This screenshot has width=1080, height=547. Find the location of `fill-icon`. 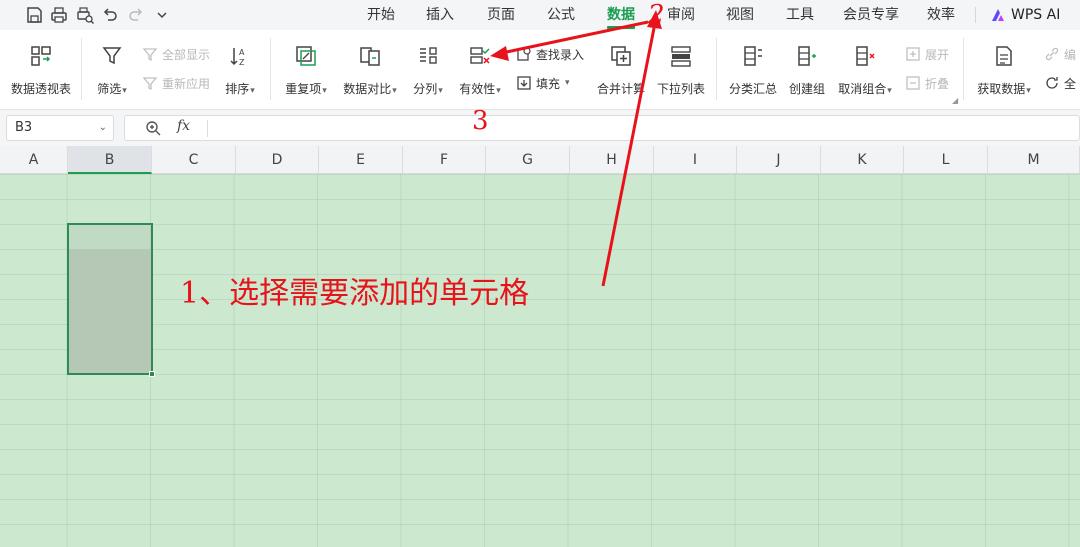

fill-icon is located at coordinates (524, 83).